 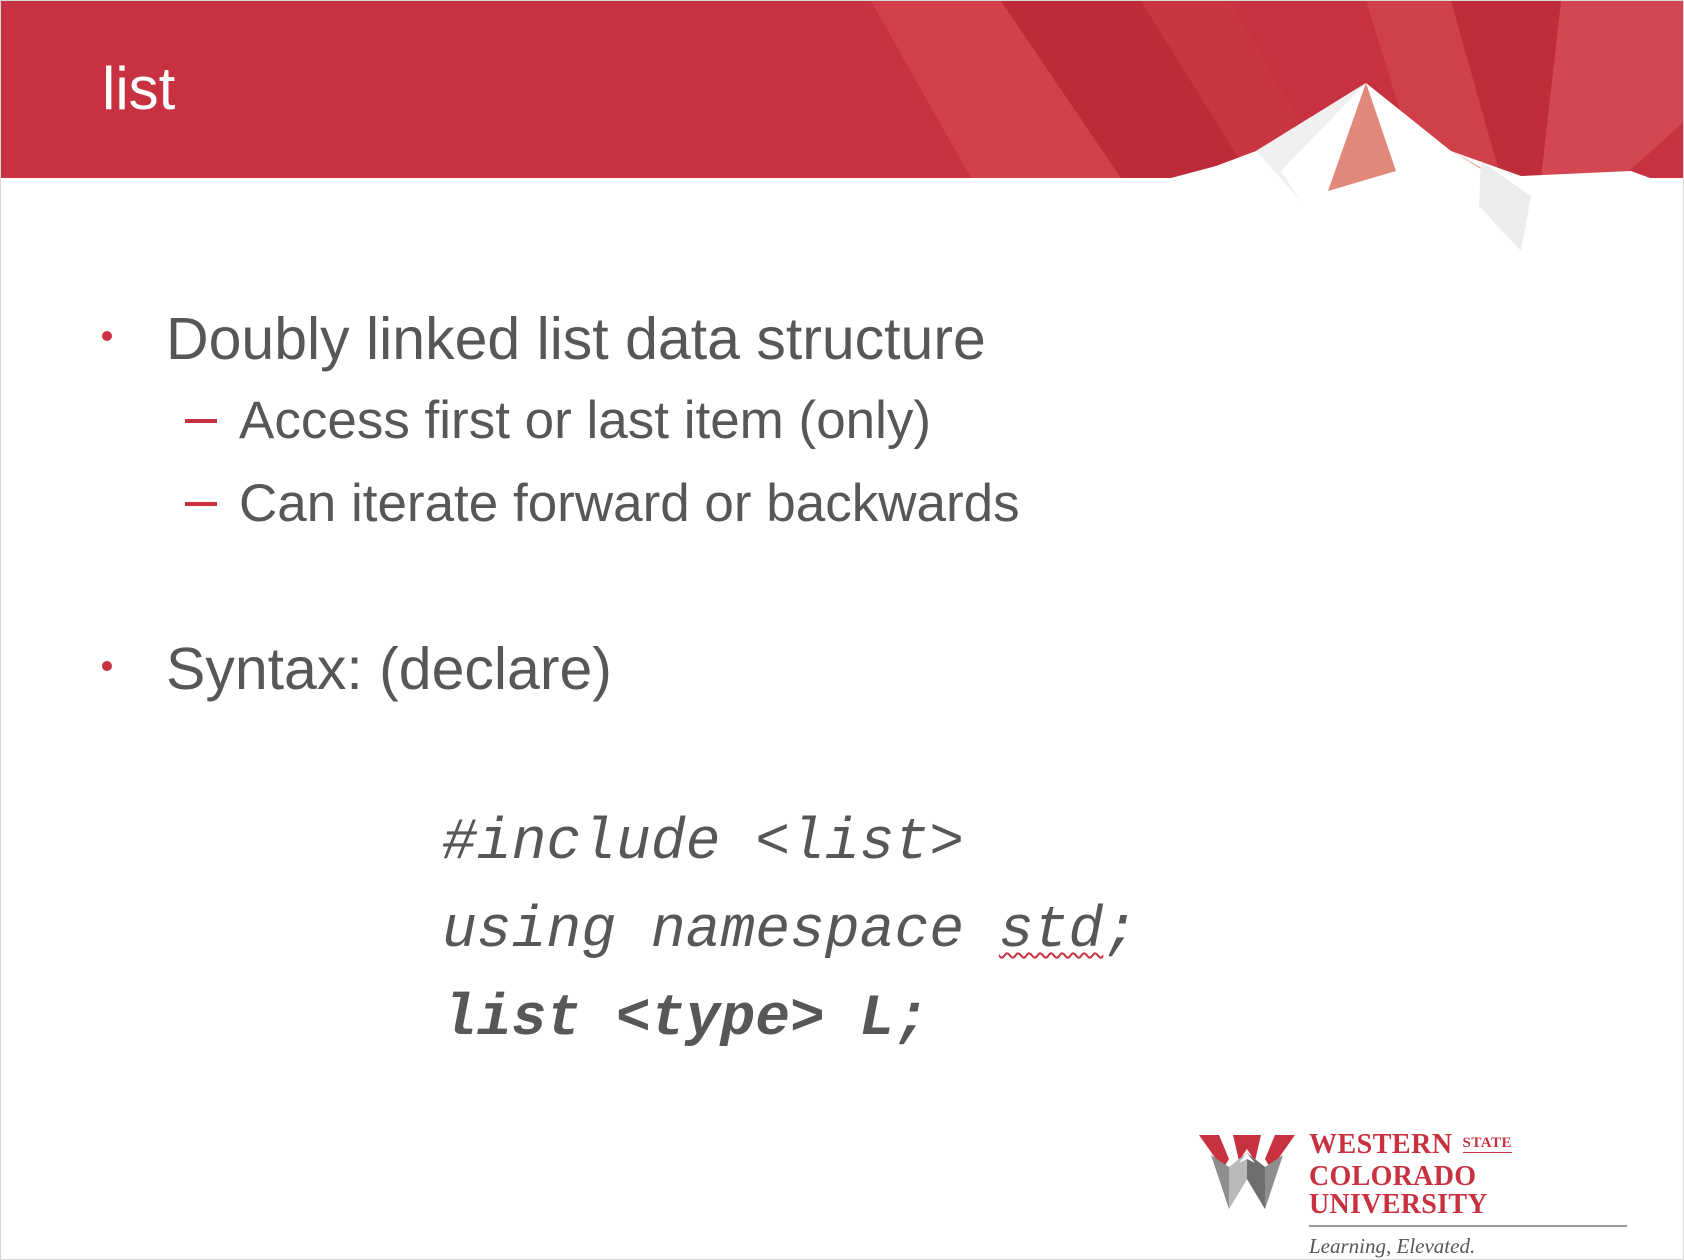 What do you see at coordinates (1247, 1172) in the screenshot?
I see `w-mountain-logo-icon` at bounding box center [1247, 1172].